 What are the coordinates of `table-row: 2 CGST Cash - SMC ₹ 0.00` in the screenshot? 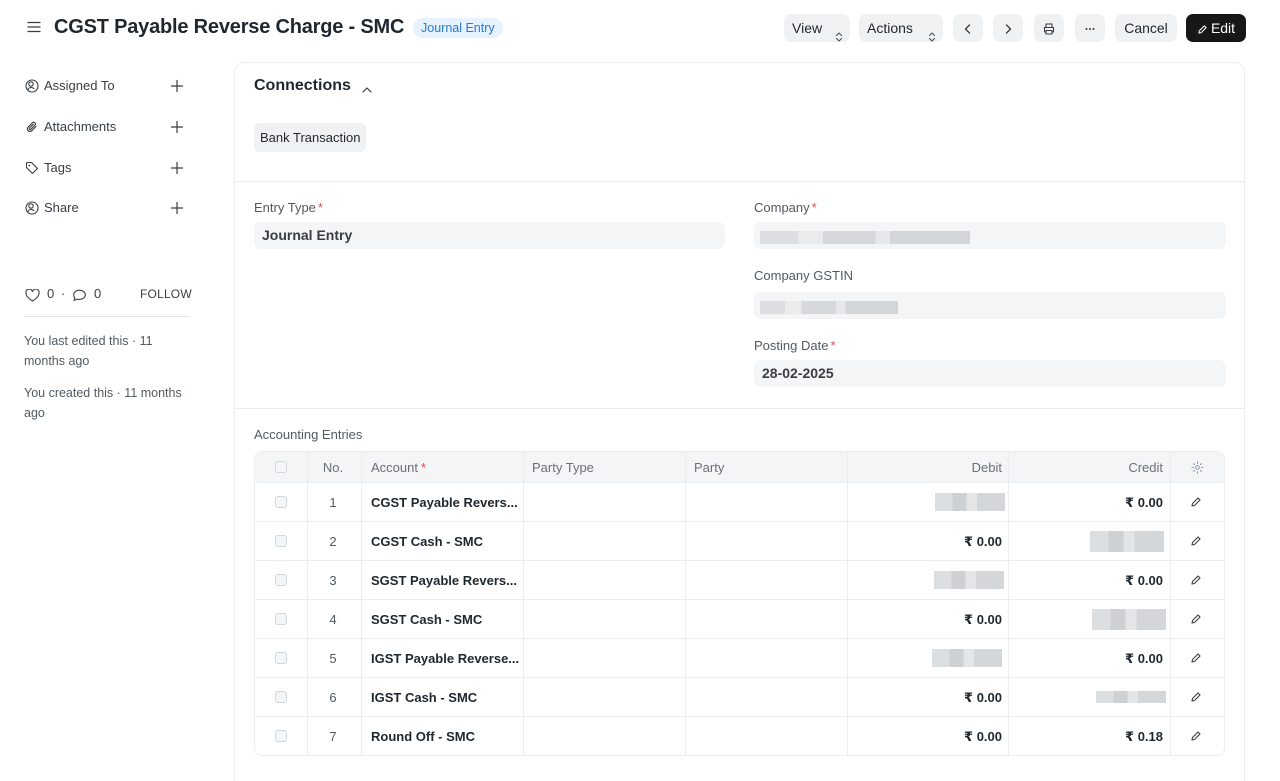 It's located at (739, 541).